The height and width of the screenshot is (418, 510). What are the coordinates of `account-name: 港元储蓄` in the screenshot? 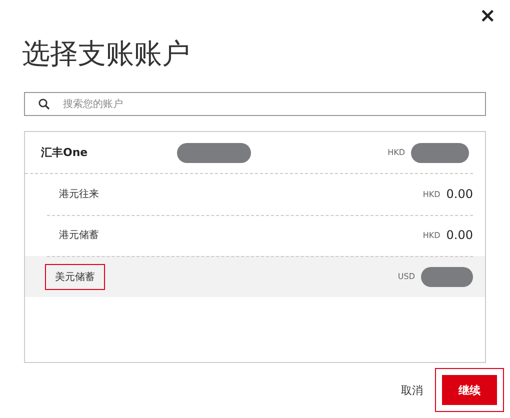 It's located at (79, 235).